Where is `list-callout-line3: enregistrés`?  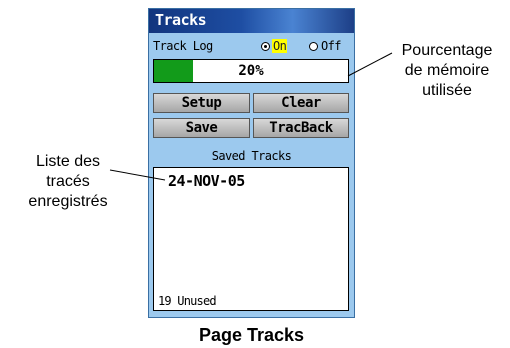
list-callout-line3: enregistrés is located at coordinates (68, 201).